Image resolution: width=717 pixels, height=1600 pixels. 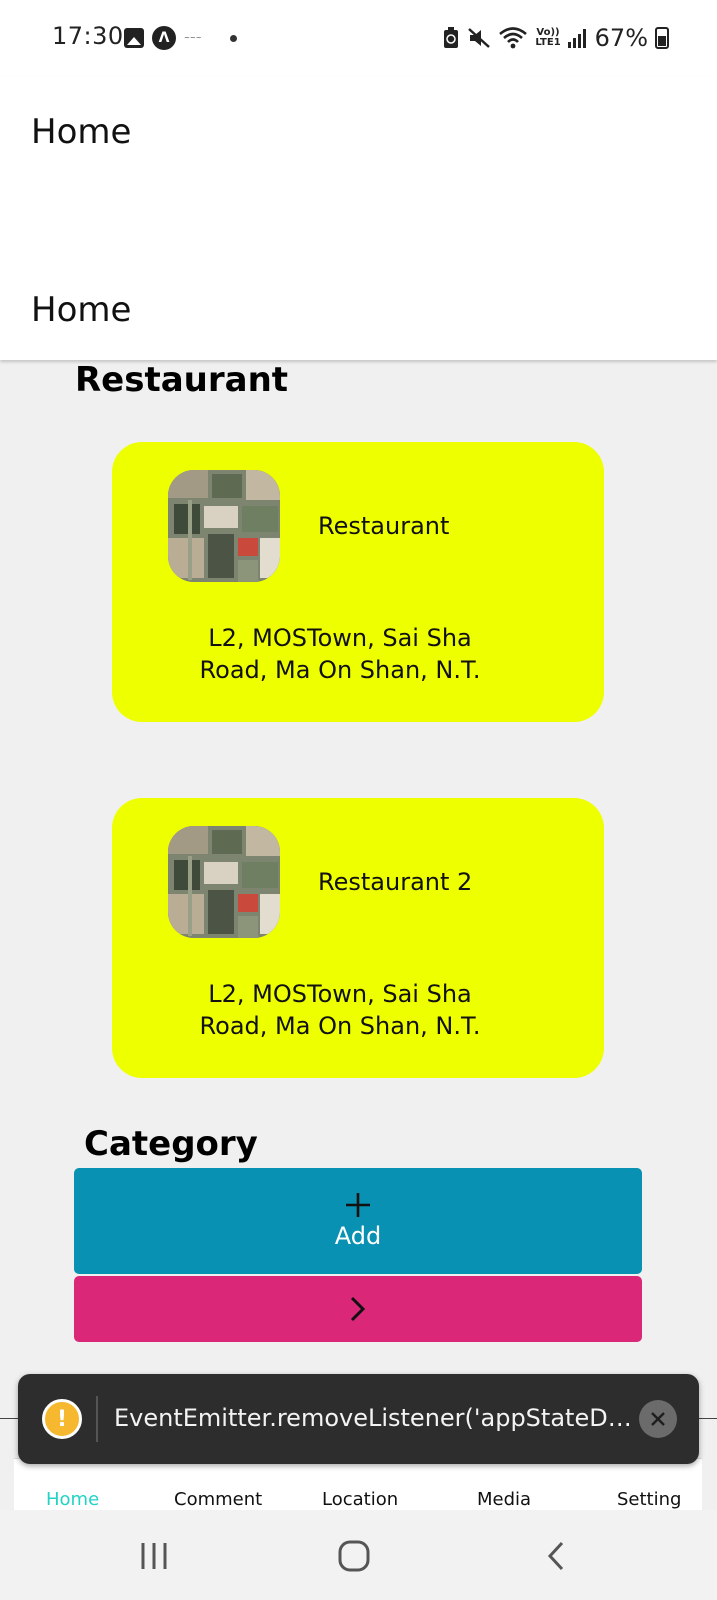 I want to click on notification-icons: Λ ~~~, so click(x=180, y=38).